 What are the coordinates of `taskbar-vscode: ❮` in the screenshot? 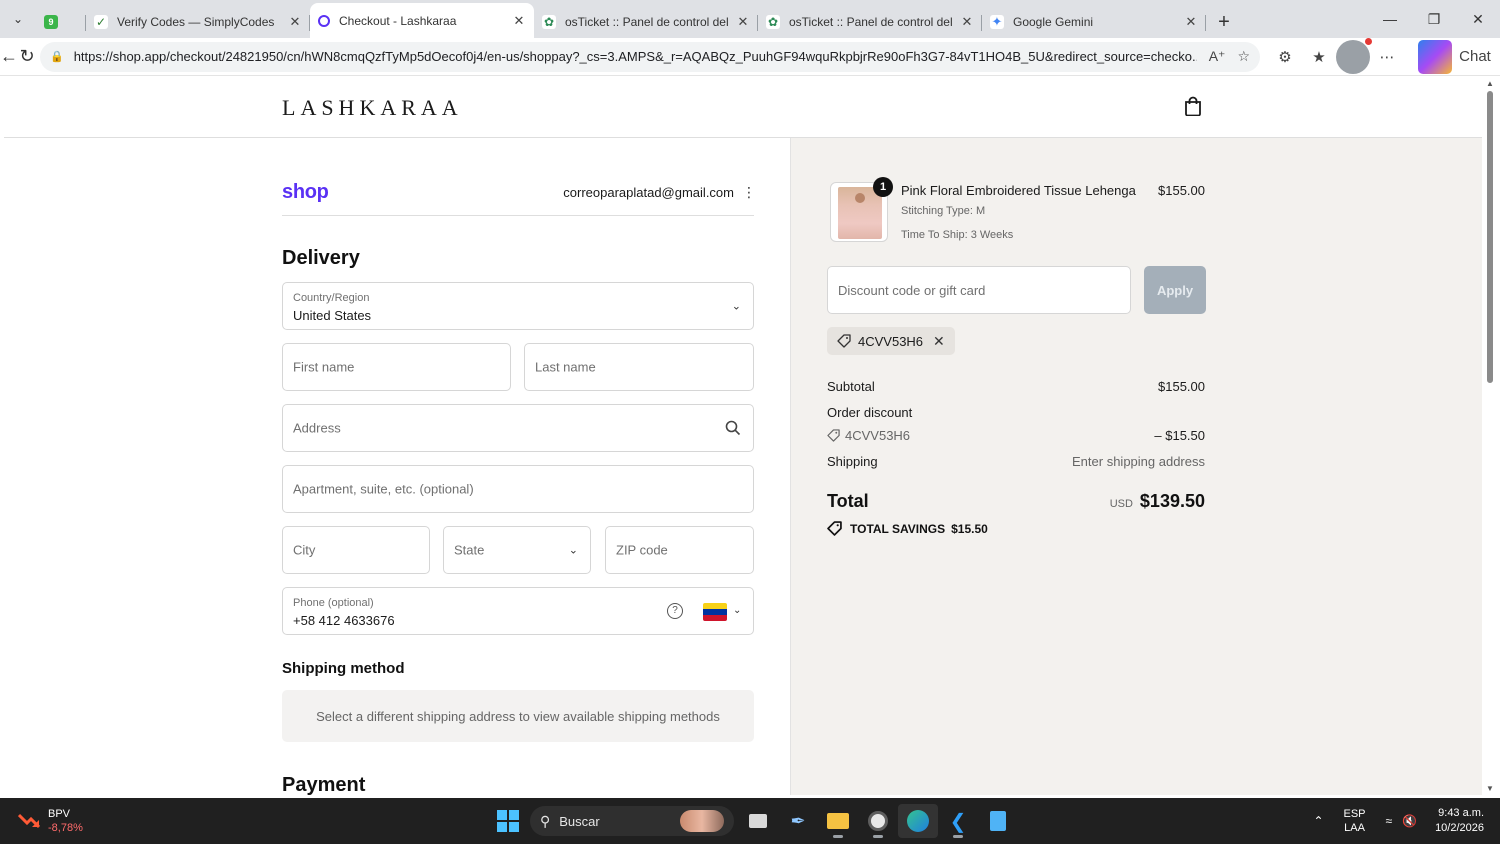 It's located at (958, 821).